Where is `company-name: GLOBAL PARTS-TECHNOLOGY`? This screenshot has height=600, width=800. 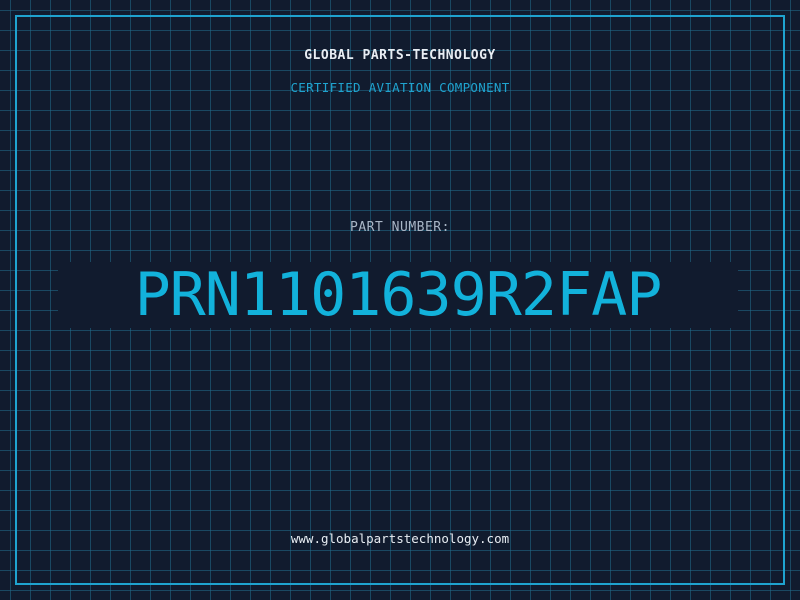 company-name: GLOBAL PARTS-TECHNOLOGY is located at coordinates (400, 55).